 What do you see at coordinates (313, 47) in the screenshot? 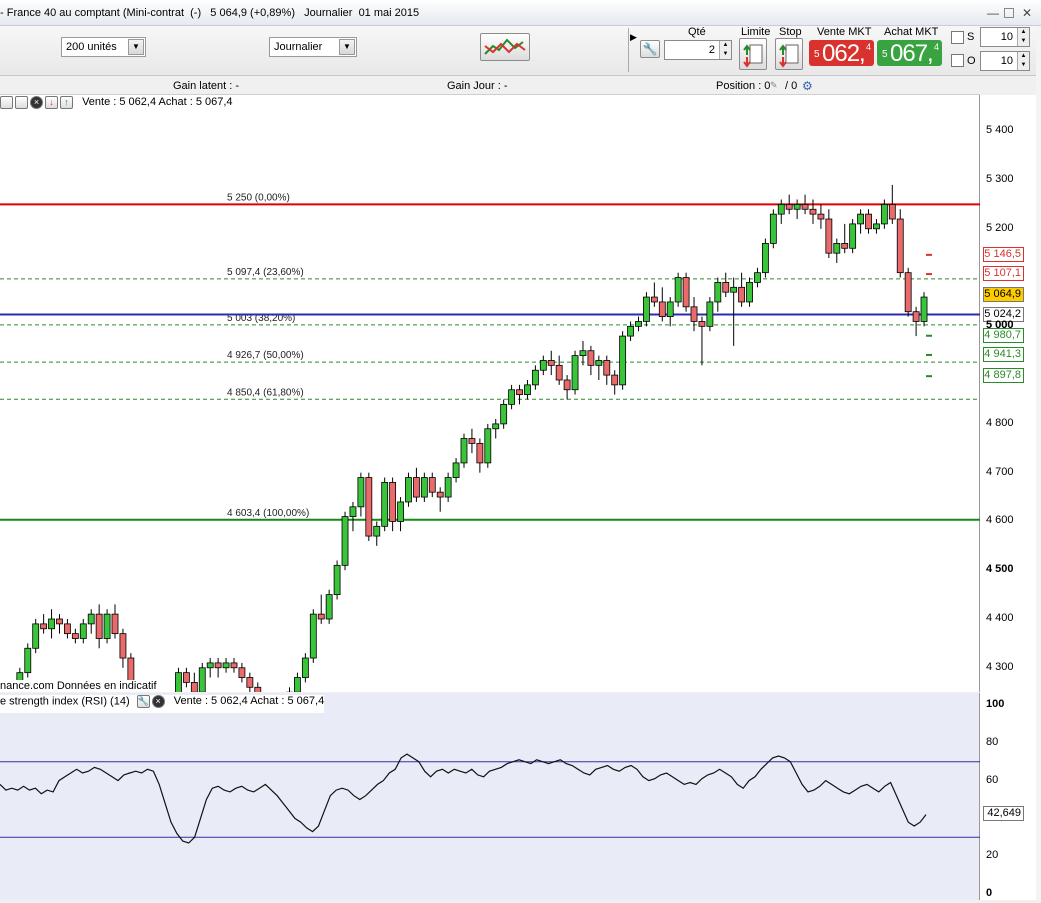
I see `period-select: Journalier ▼` at bounding box center [313, 47].